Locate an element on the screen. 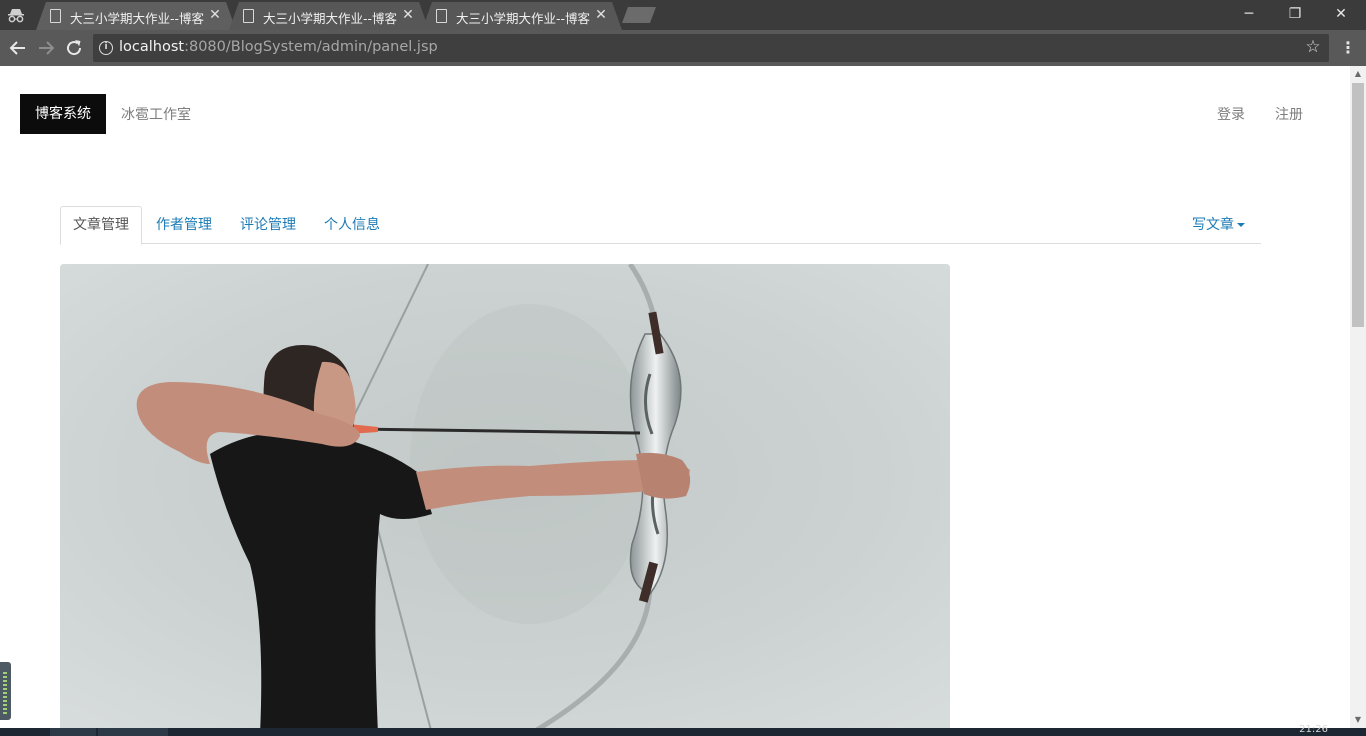 This screenshot has height=736, width=1366. back-arrow-icon is located at coordinates (18, 48).